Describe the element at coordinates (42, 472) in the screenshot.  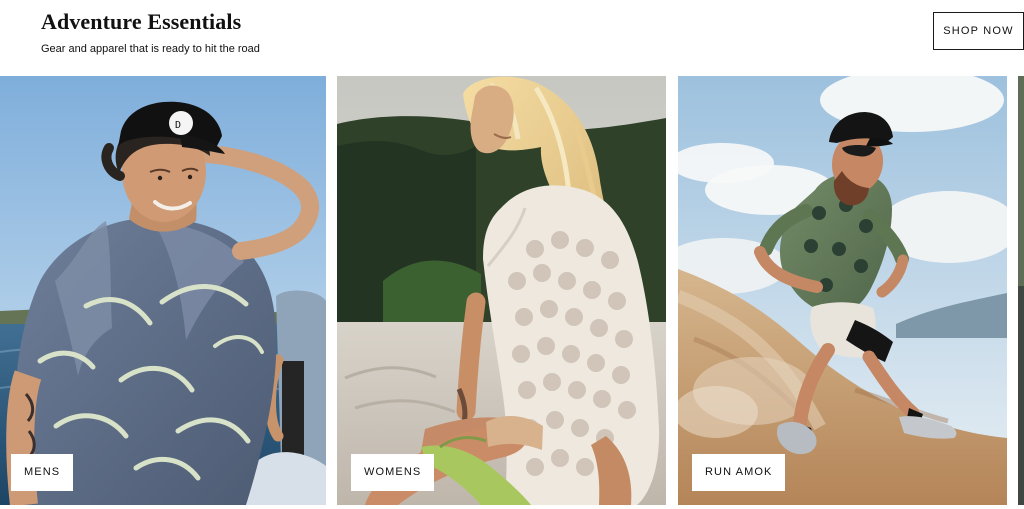
I see `mens-category-button: MENS` at that location.